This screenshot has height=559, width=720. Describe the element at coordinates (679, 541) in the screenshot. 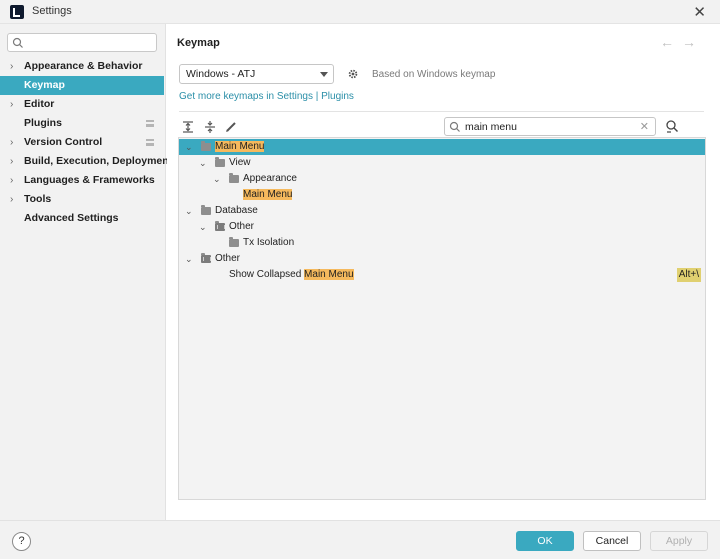

I see `apply-button: Apply` at that location.